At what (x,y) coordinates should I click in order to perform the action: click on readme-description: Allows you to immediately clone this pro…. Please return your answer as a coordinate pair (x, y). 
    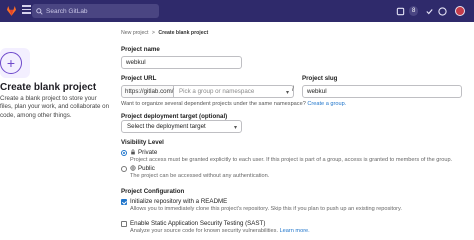
    Looking at the image, I should click on (266, 209).